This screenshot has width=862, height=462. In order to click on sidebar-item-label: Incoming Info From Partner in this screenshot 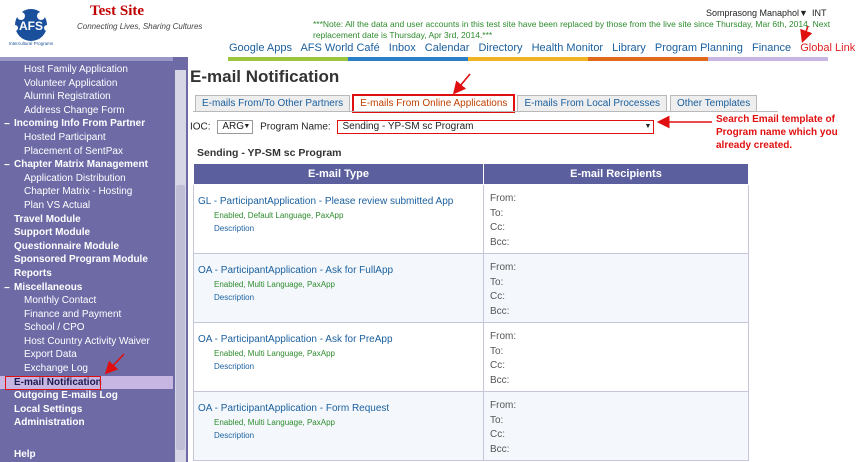, I will do `click(80, 124)`.